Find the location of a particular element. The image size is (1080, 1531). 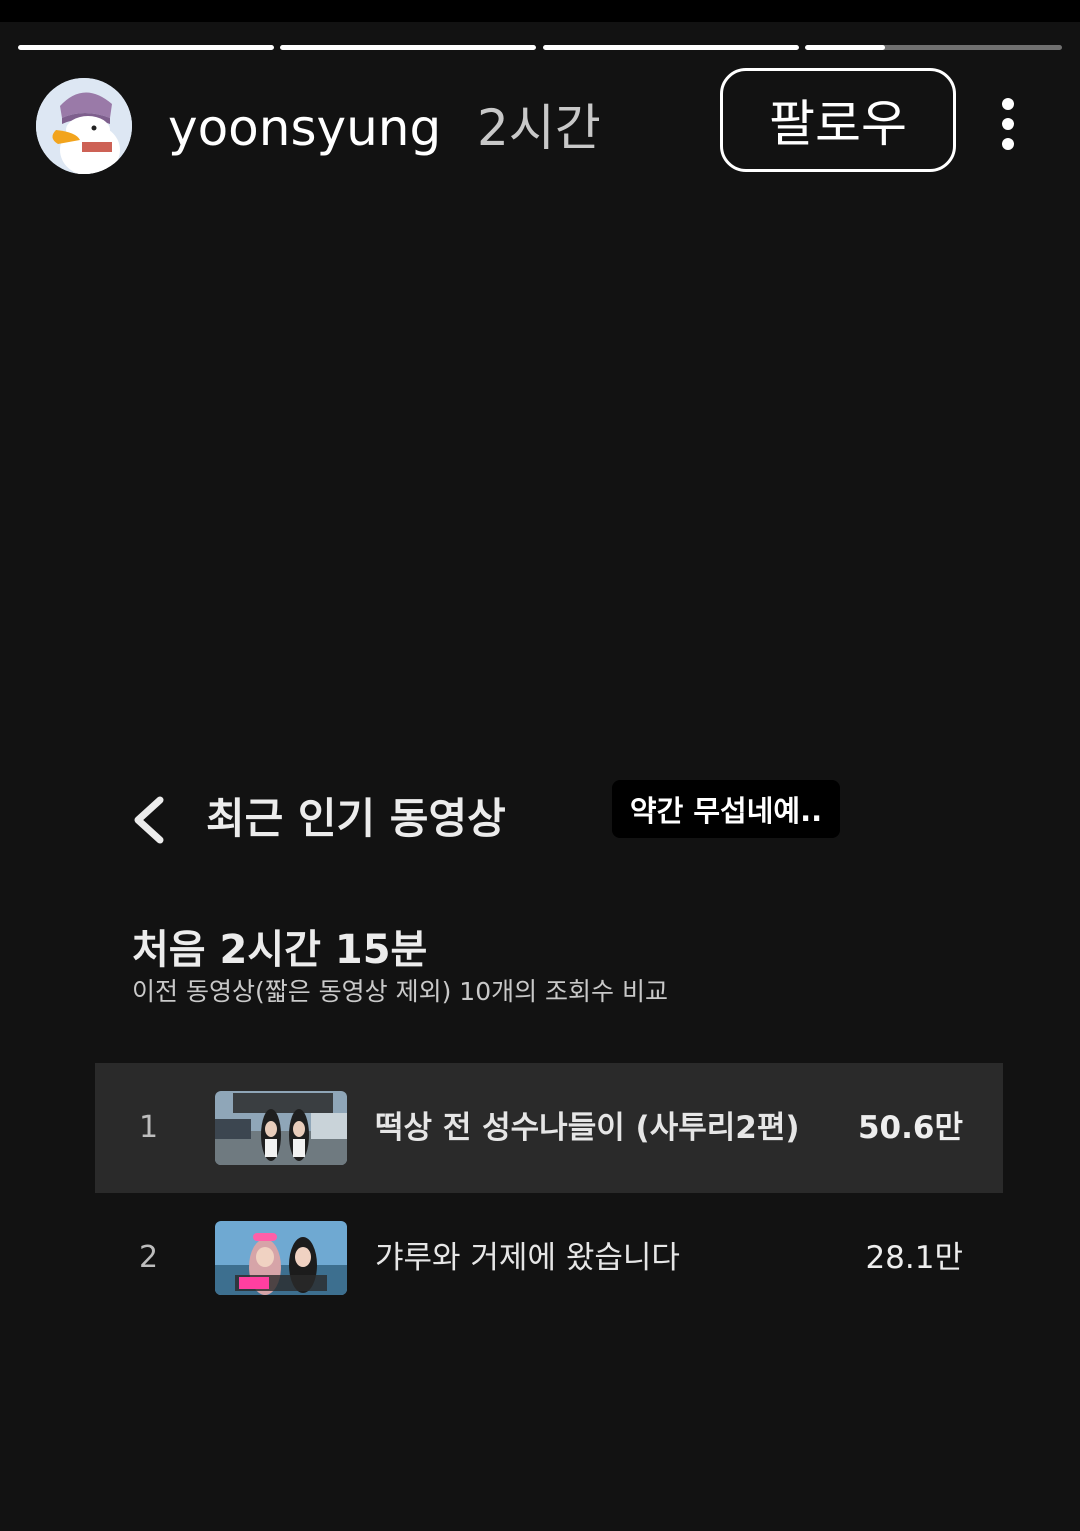

back-chevron-icon is located at coordinates (150, 820).